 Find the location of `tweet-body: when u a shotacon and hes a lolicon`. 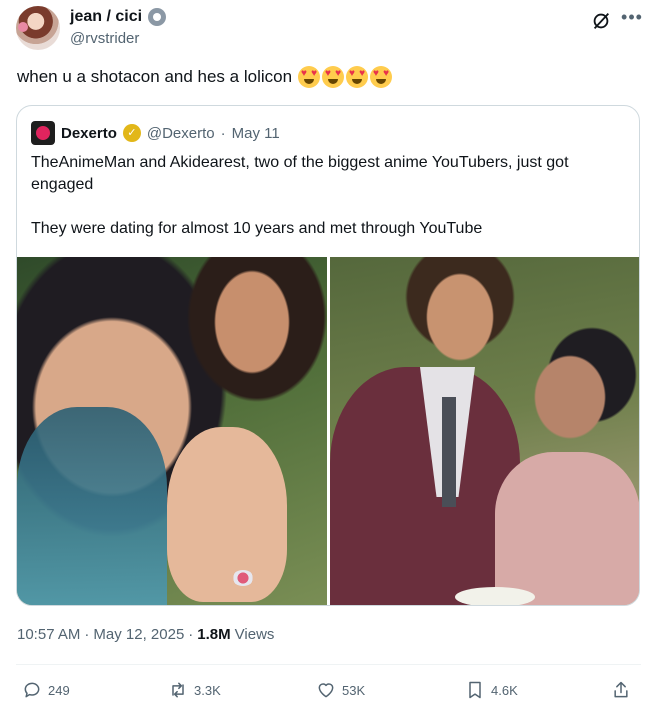

tweet-body: when u a shotacon and hes a lolicon is located at coordinates (205, 77).